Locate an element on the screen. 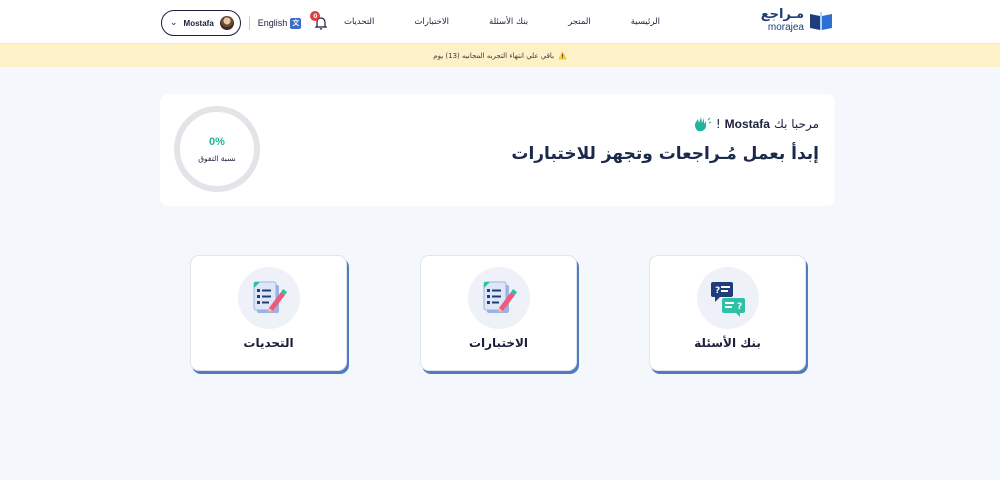 The height and width of the screenshot is (480, 1000). brand-logo: مـراجع morajea is located at coordinates (797, 20).